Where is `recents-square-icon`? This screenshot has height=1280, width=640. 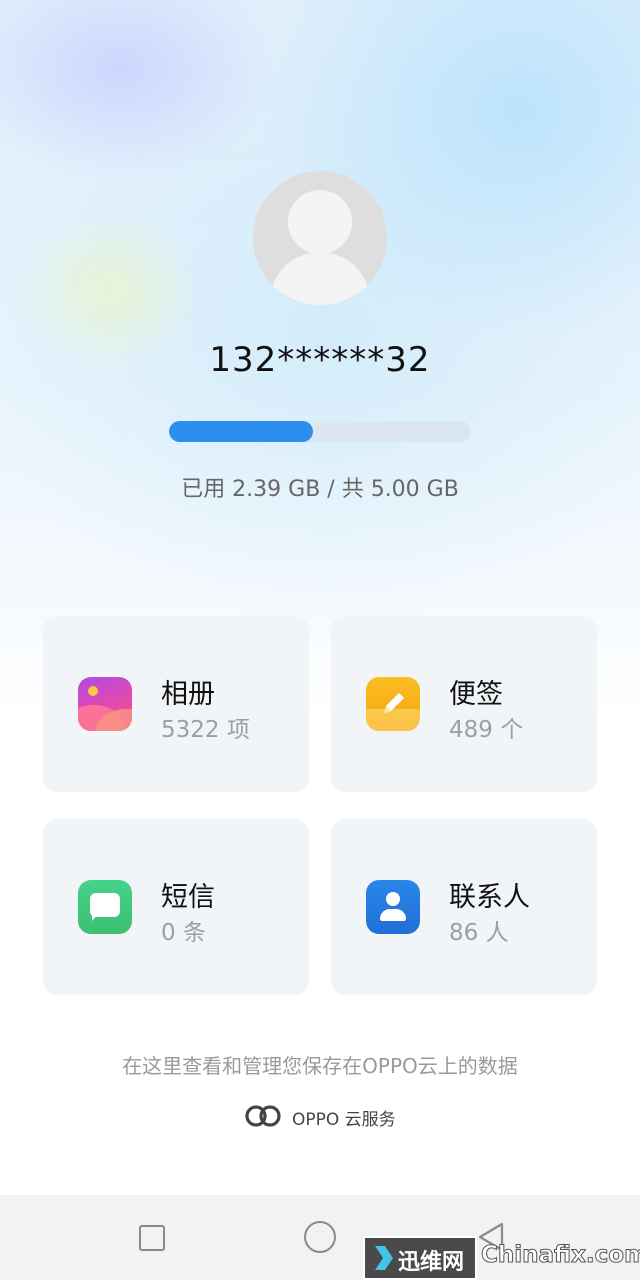
recents-square-icon is located at coordinates (152, 1238).